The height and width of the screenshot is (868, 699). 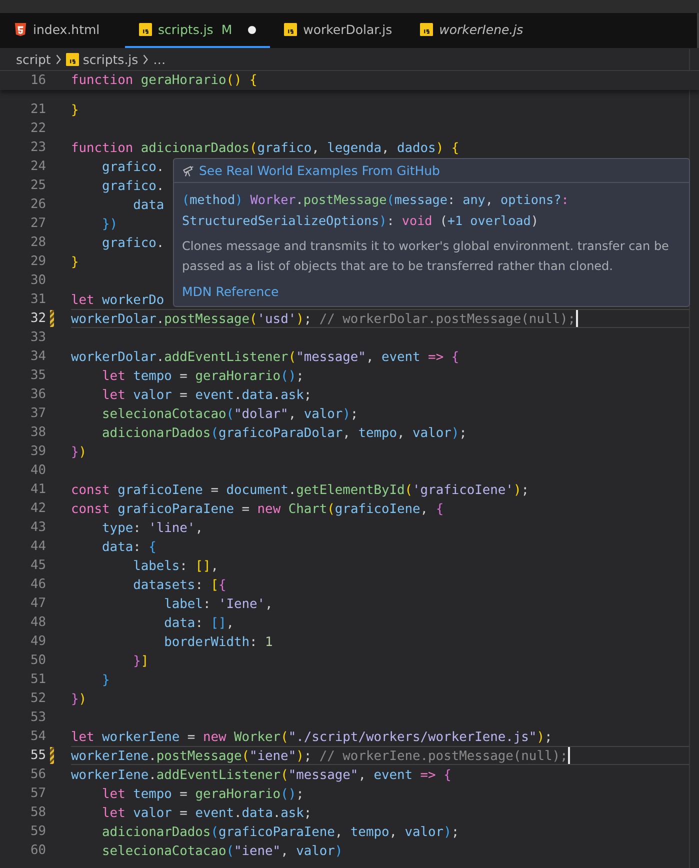 I want to click on line-number: 24, so click(x=37, y=167).